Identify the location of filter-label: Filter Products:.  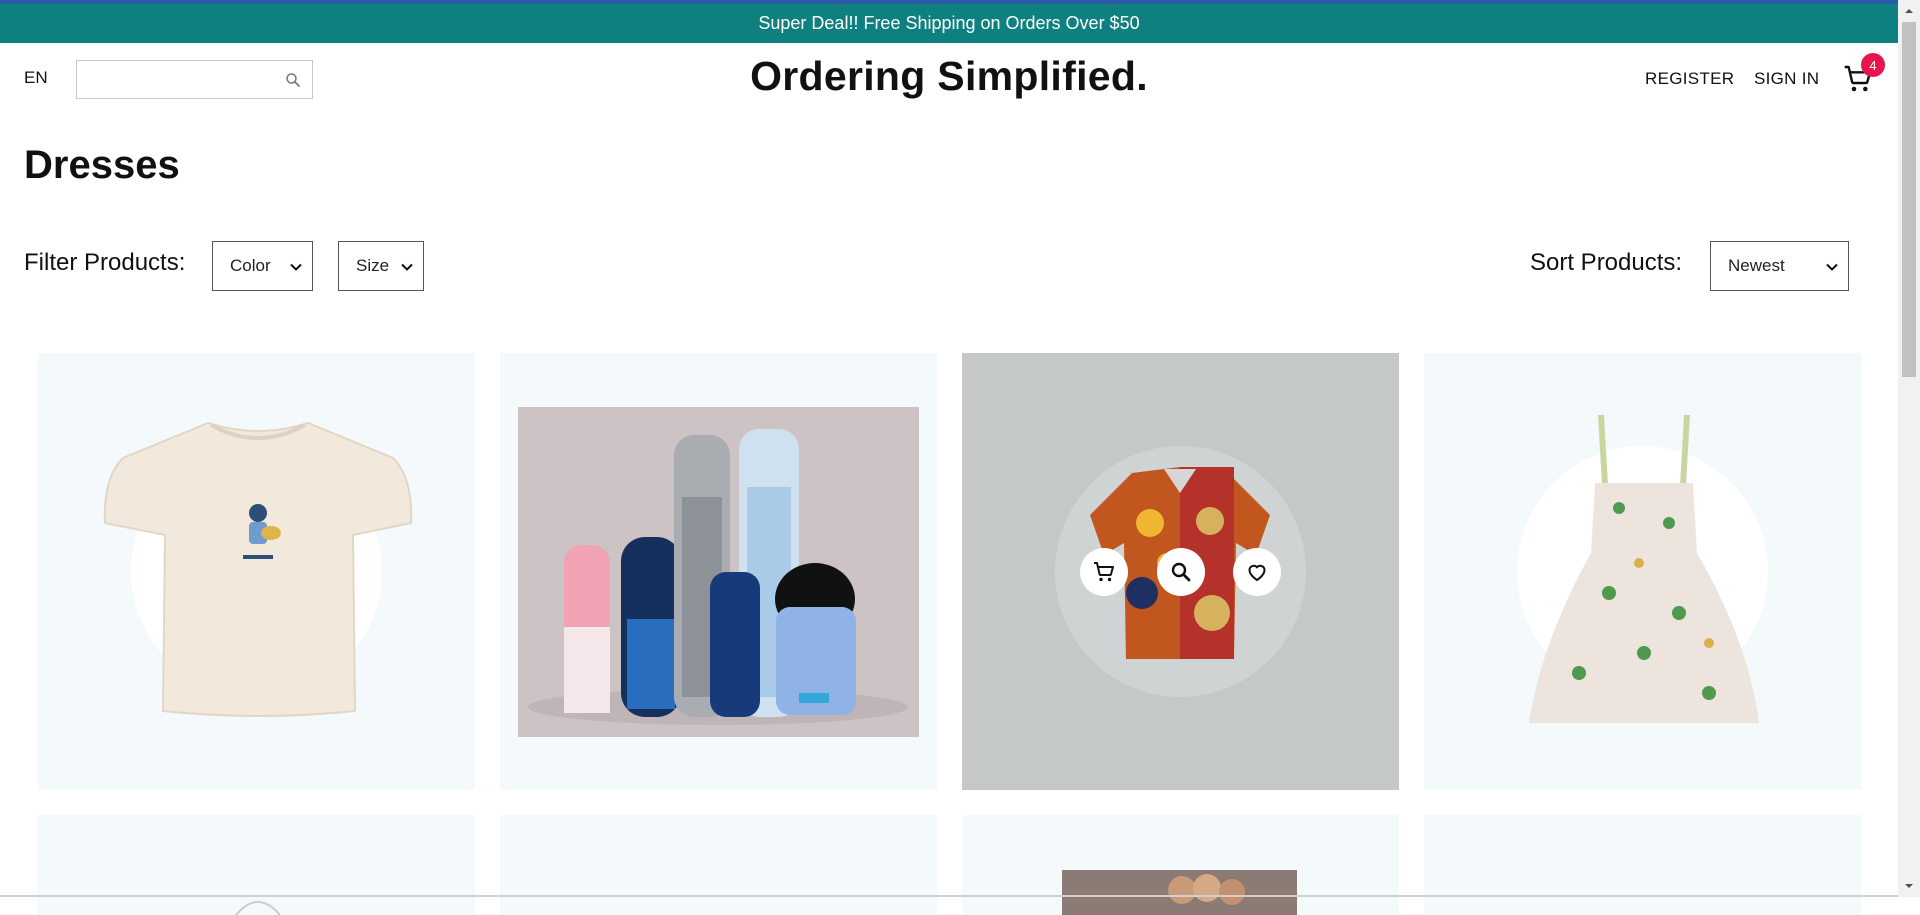
(105, 262).